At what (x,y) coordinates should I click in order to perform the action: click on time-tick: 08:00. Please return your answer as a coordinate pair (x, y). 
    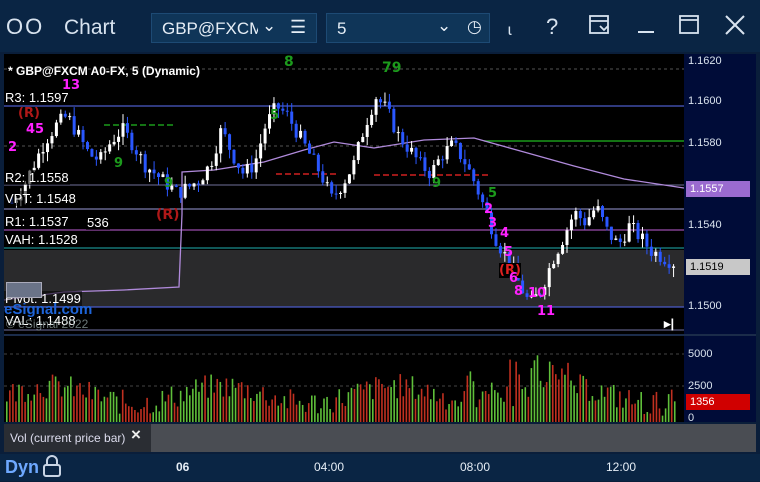
    Looking at the image, I should click on (475, 467).